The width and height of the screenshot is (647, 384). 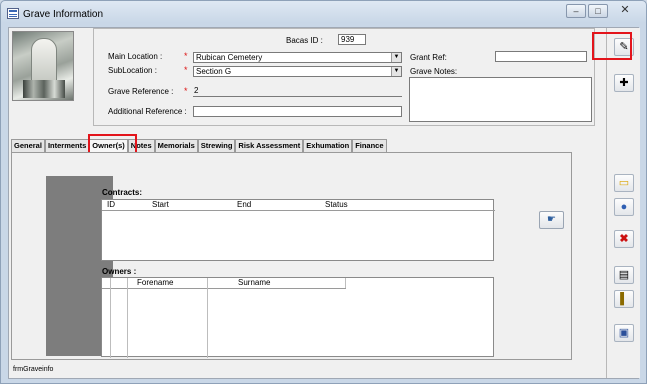 I want to click on owners-col-surname: Surname, so click(x=254, y=282).